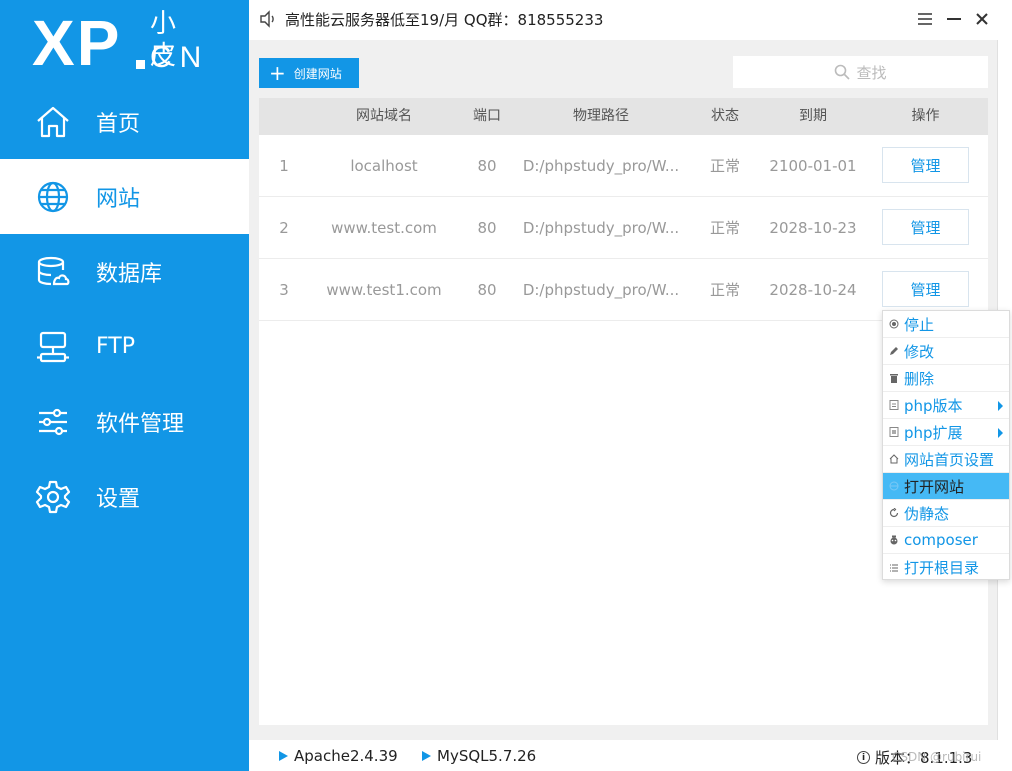  I want to click on sidebar-item-label: 软件管理, so click(140, 424).